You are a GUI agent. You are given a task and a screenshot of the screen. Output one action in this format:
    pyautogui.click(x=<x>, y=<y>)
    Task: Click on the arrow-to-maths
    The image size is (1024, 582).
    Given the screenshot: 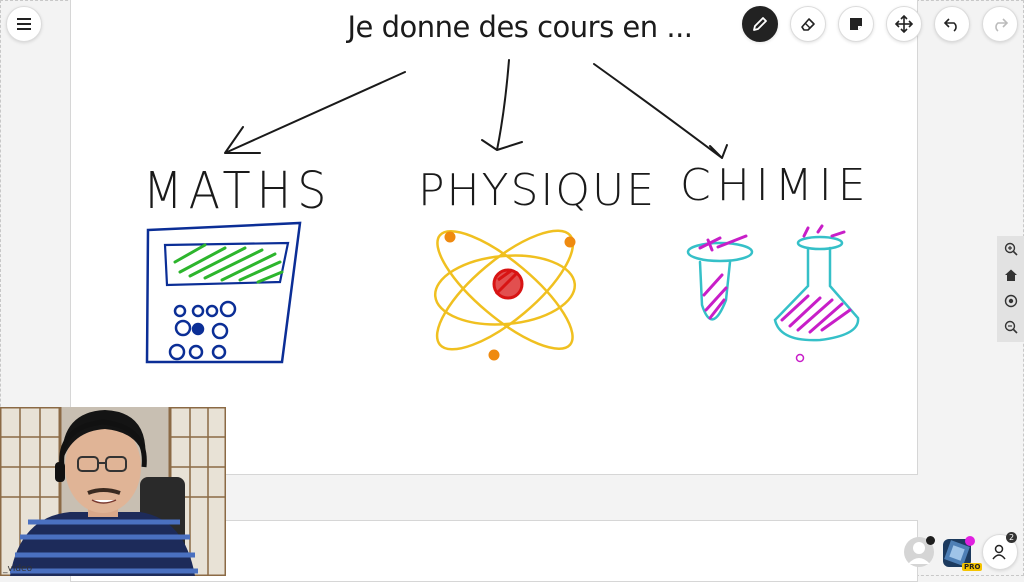 What is the action you would take?
    pyautogui.click(x=315, y=112)
    